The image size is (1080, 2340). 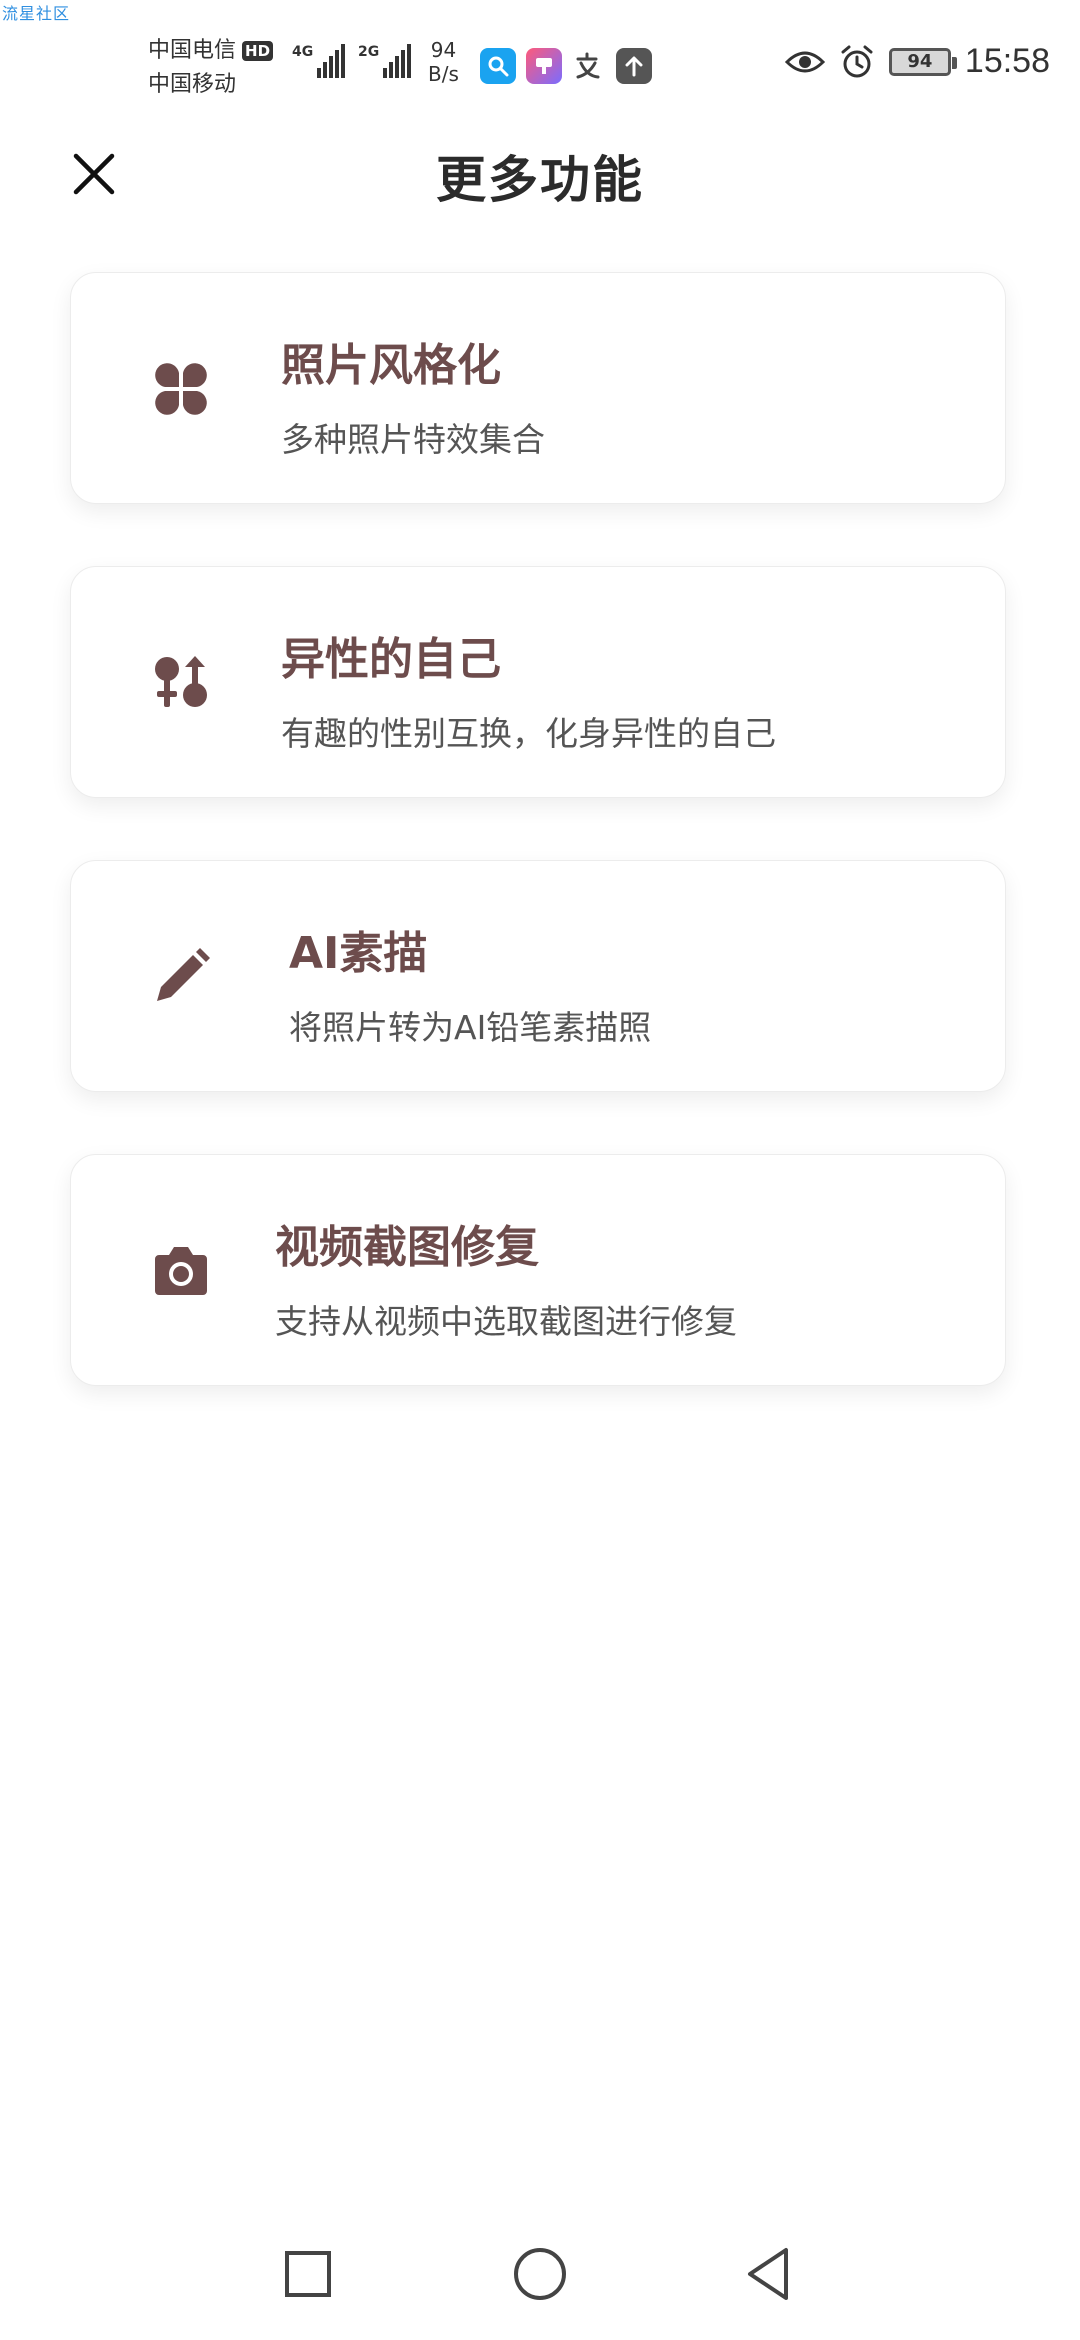 I want to click on signal-4g-icon: 4G, so click(x=319, y=61).